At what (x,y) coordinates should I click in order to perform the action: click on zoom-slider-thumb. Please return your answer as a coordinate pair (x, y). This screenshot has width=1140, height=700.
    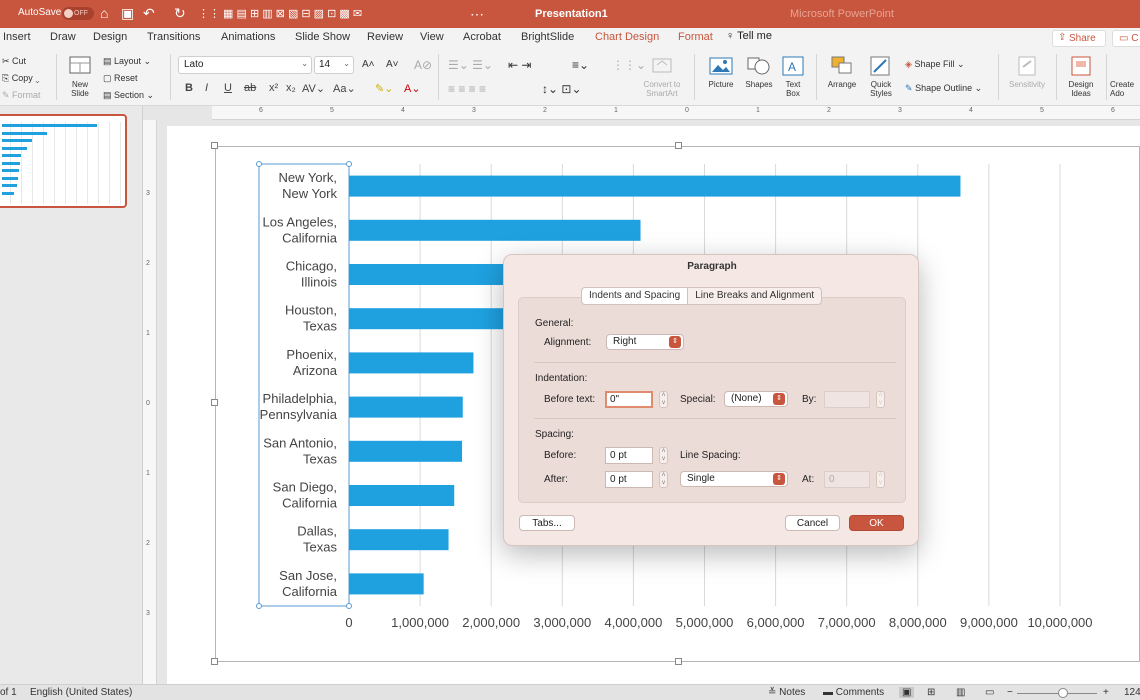
    Looking at the image, I should click on (1063, 693).